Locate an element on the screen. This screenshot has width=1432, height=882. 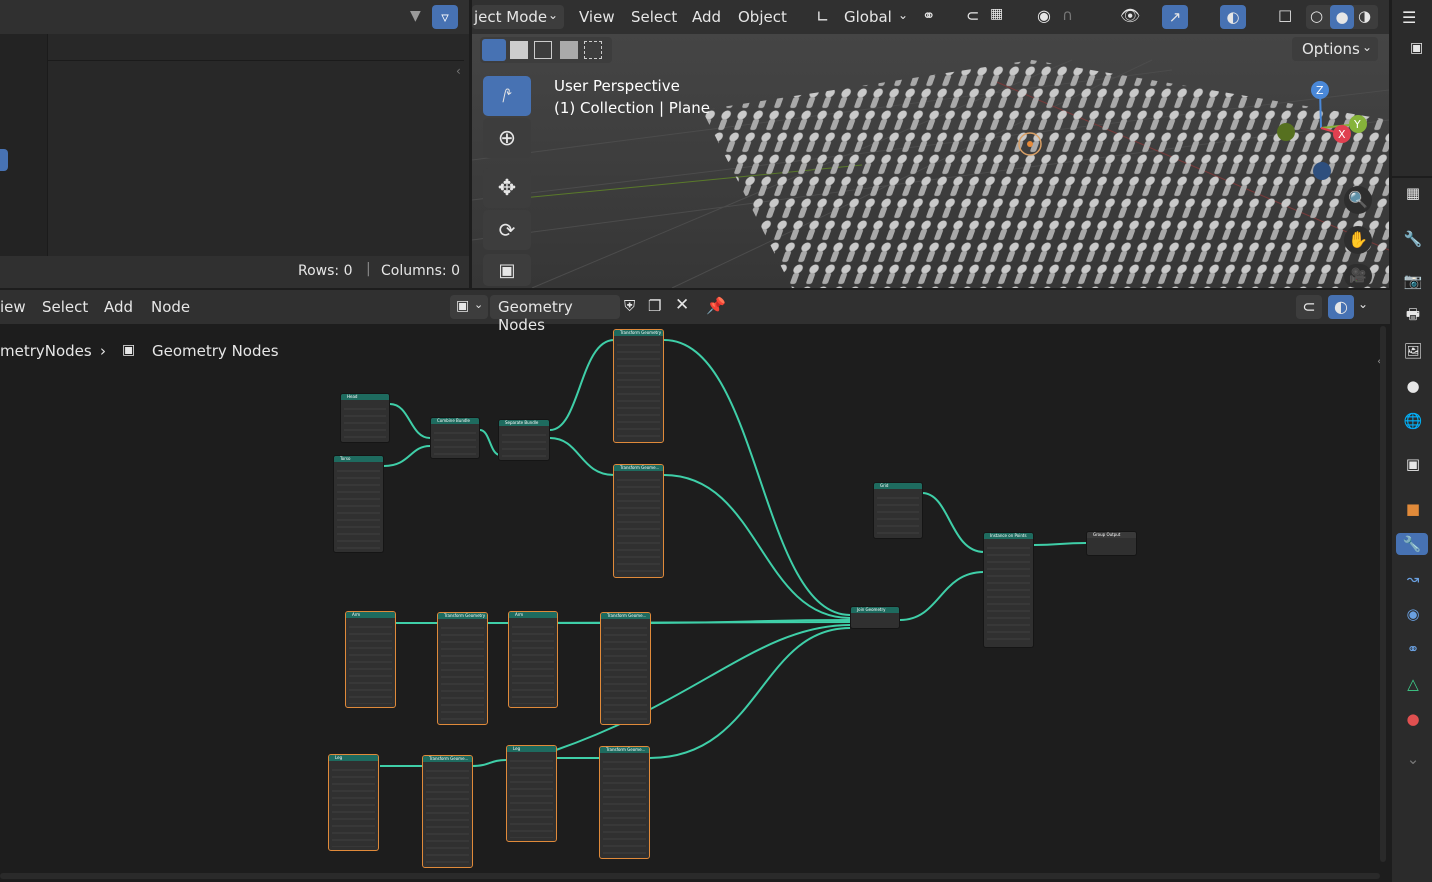
node-title: Join Geometry is located at coordinates (875, 610).